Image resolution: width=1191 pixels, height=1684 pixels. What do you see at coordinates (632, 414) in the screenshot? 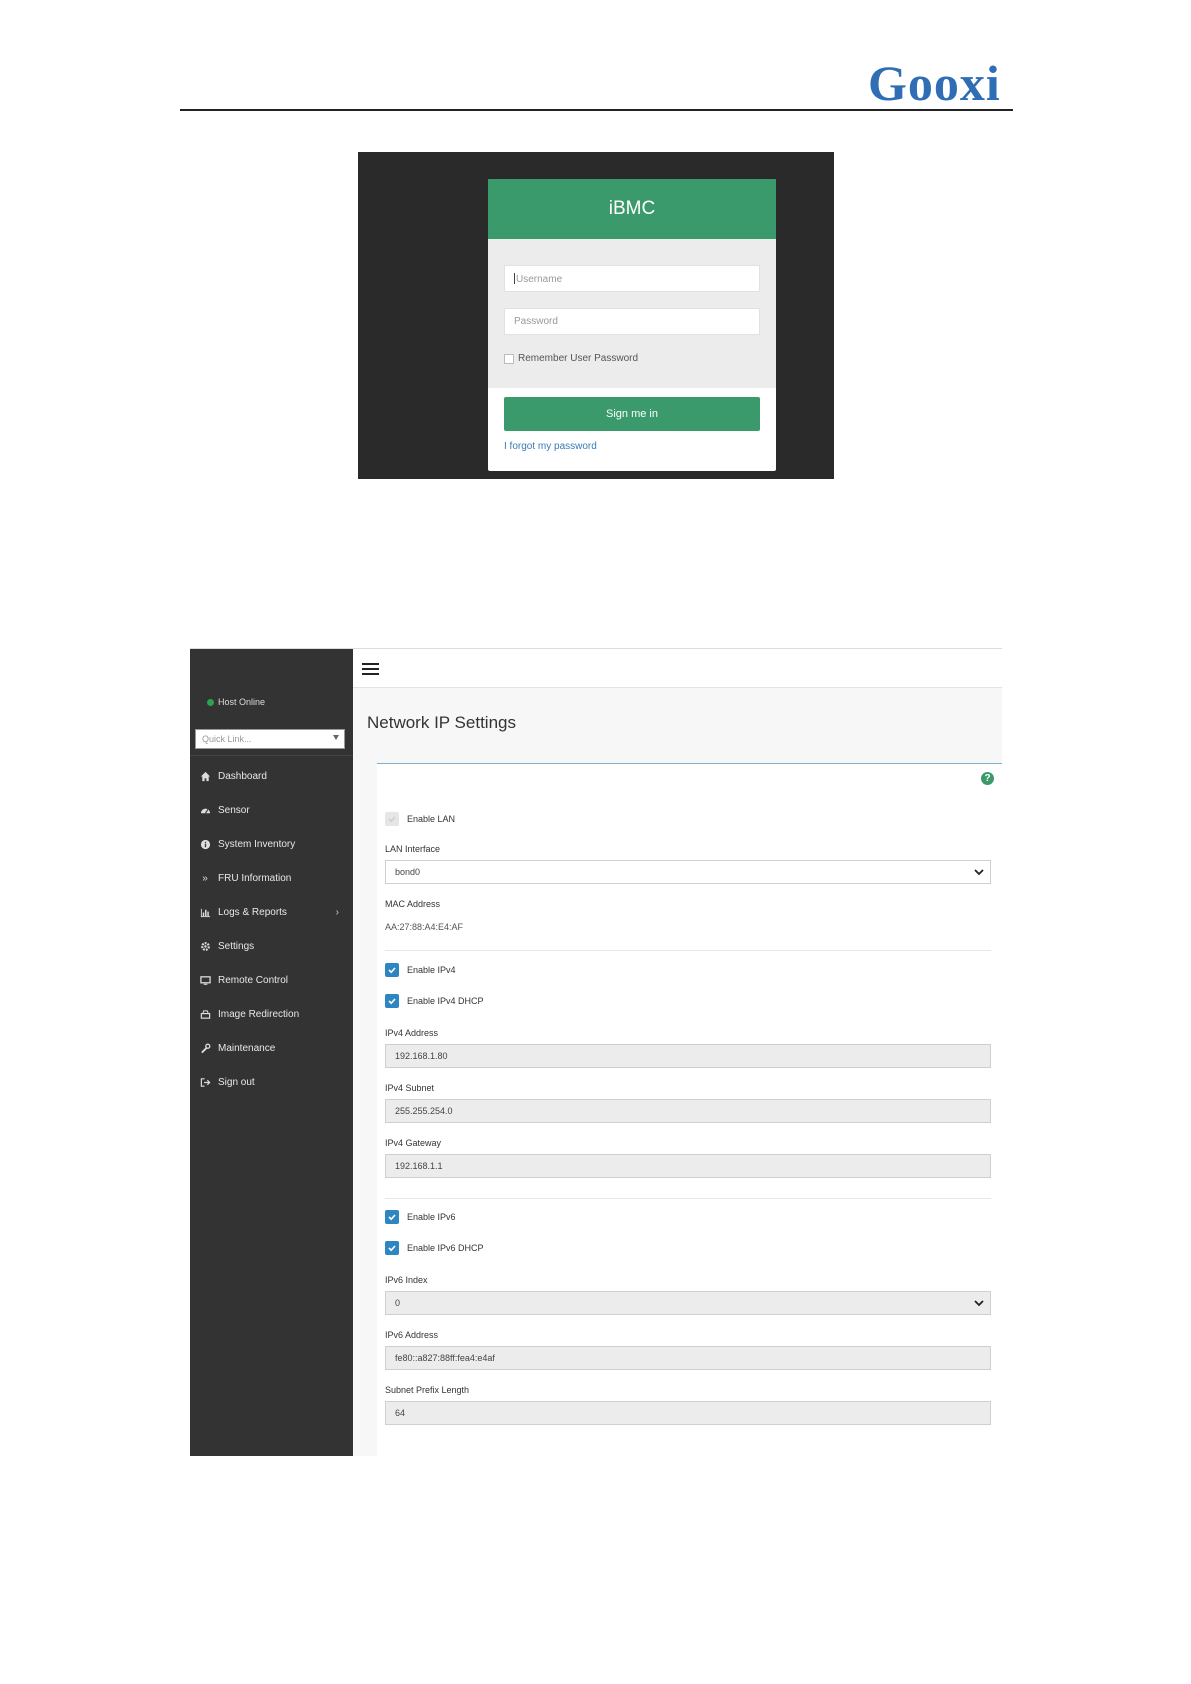
I see `sign-in-button: Sign me in` at bounding box center [632, 414].